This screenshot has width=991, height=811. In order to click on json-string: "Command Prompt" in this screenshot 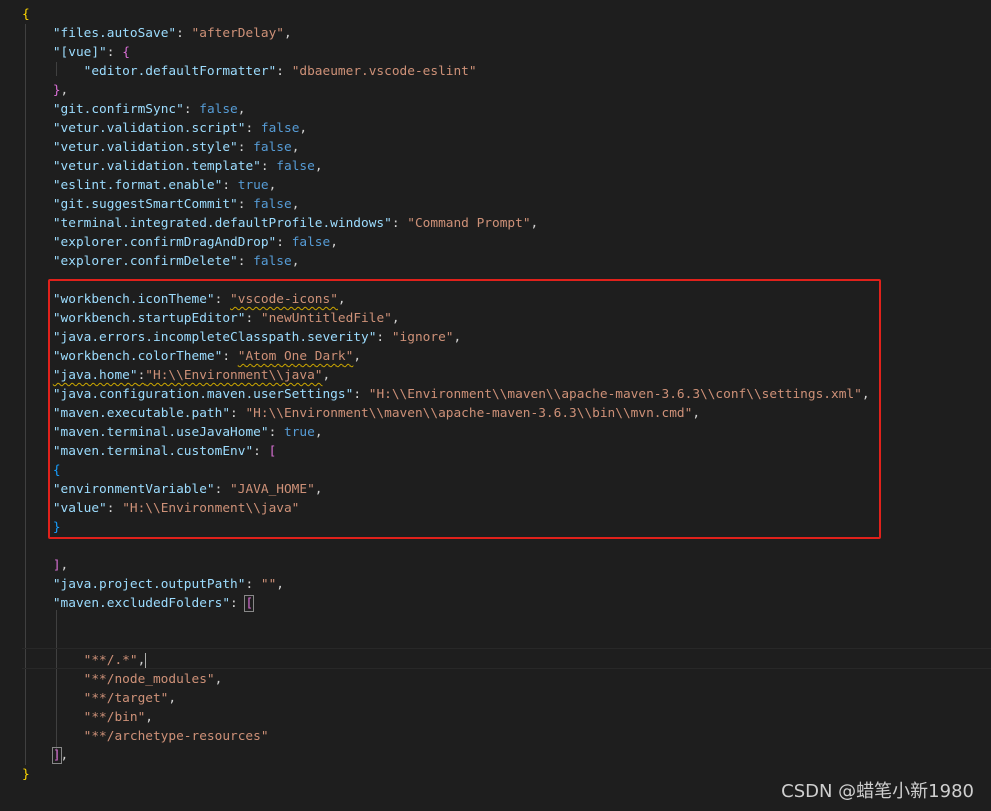, I will do `click(469, 223)`.